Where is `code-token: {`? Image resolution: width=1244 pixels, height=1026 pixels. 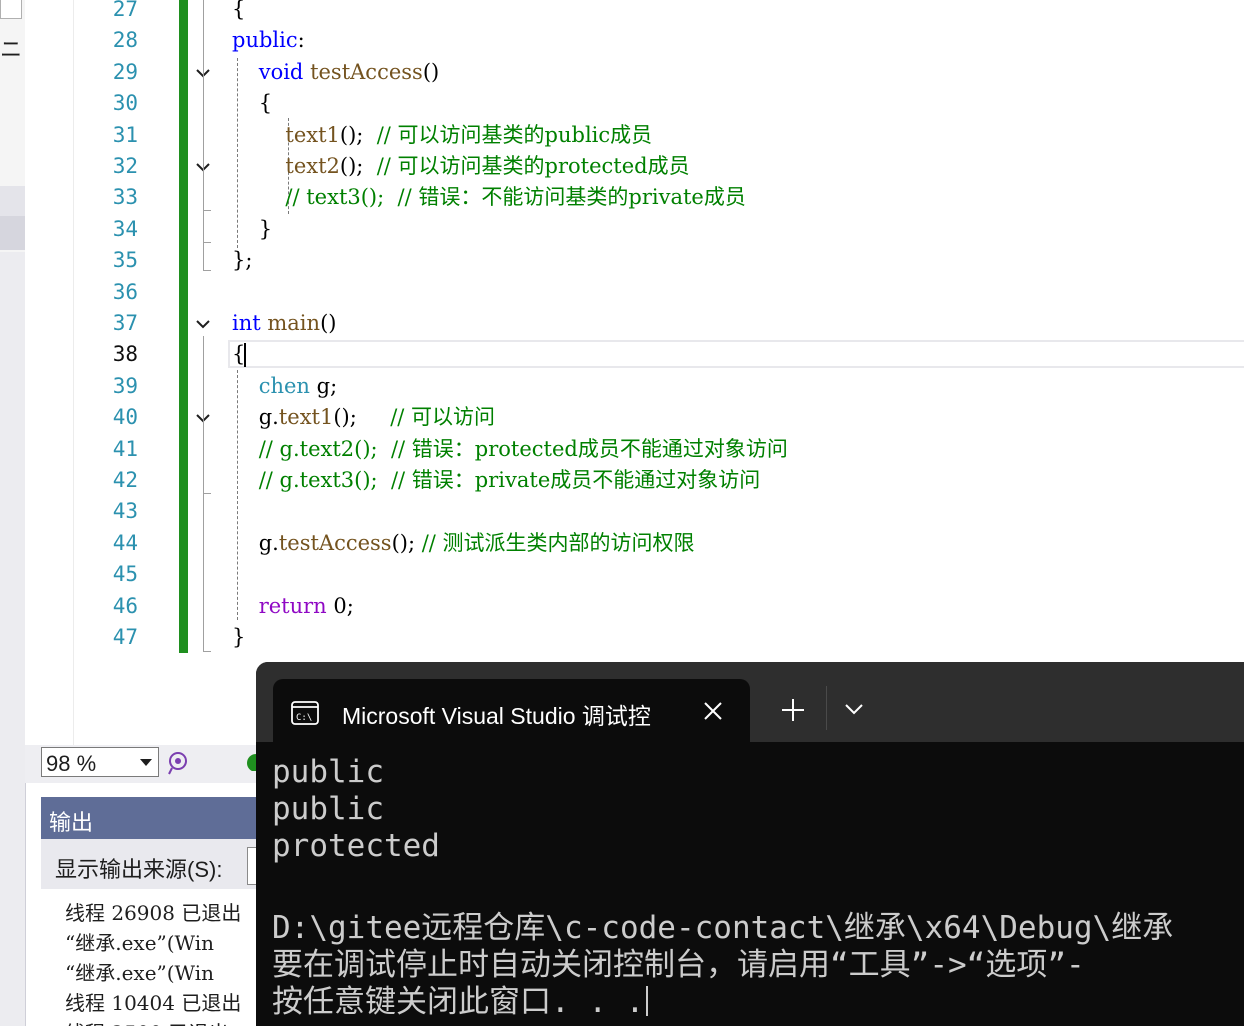 code-token: { is located at coordinates (252, 103).